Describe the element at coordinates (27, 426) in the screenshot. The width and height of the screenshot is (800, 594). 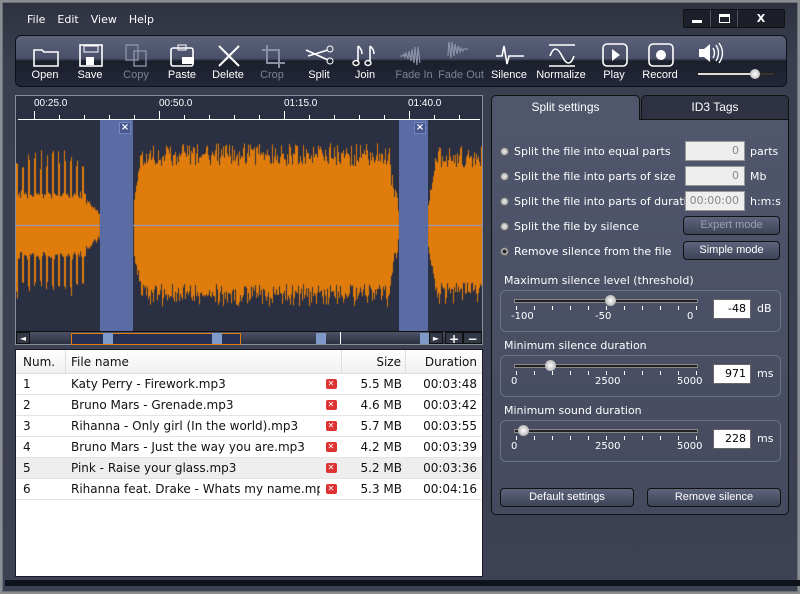
I see `file-num: 3` at that location.